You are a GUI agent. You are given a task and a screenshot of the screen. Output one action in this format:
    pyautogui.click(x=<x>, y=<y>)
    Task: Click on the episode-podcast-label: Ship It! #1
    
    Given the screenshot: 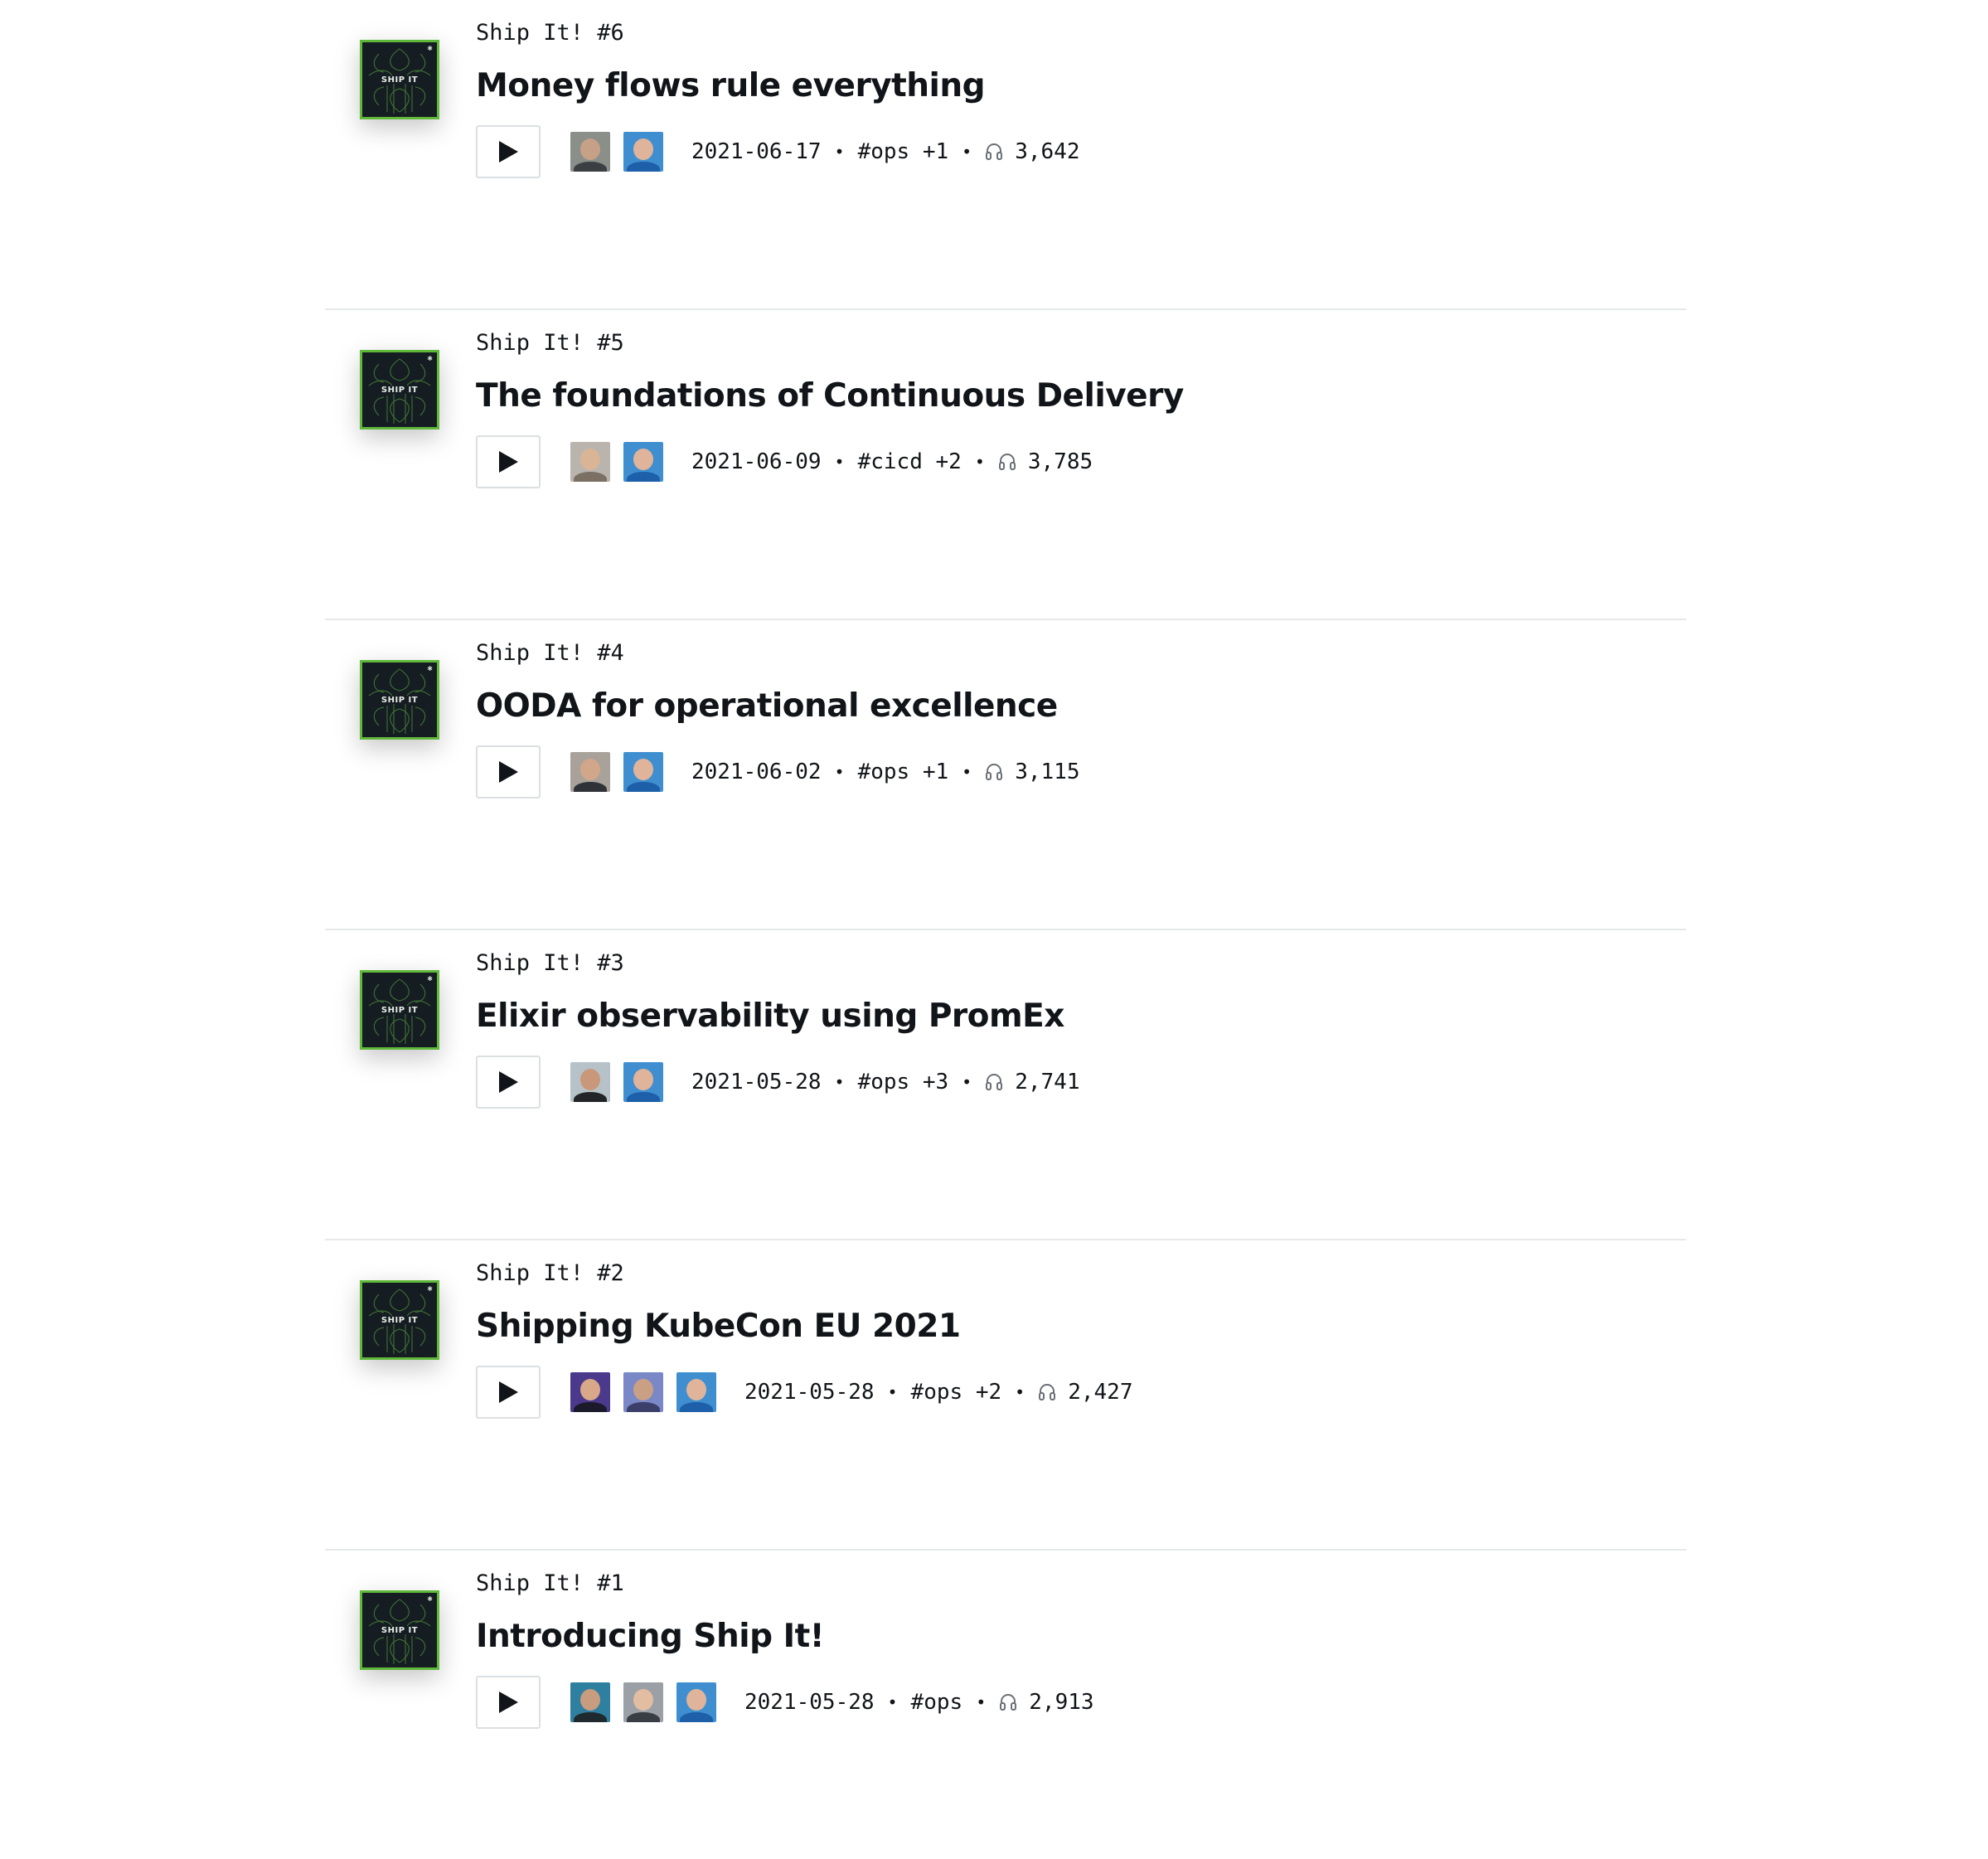 What is the action you would take?
    pyautogui.click(x=785, y=1584)
    